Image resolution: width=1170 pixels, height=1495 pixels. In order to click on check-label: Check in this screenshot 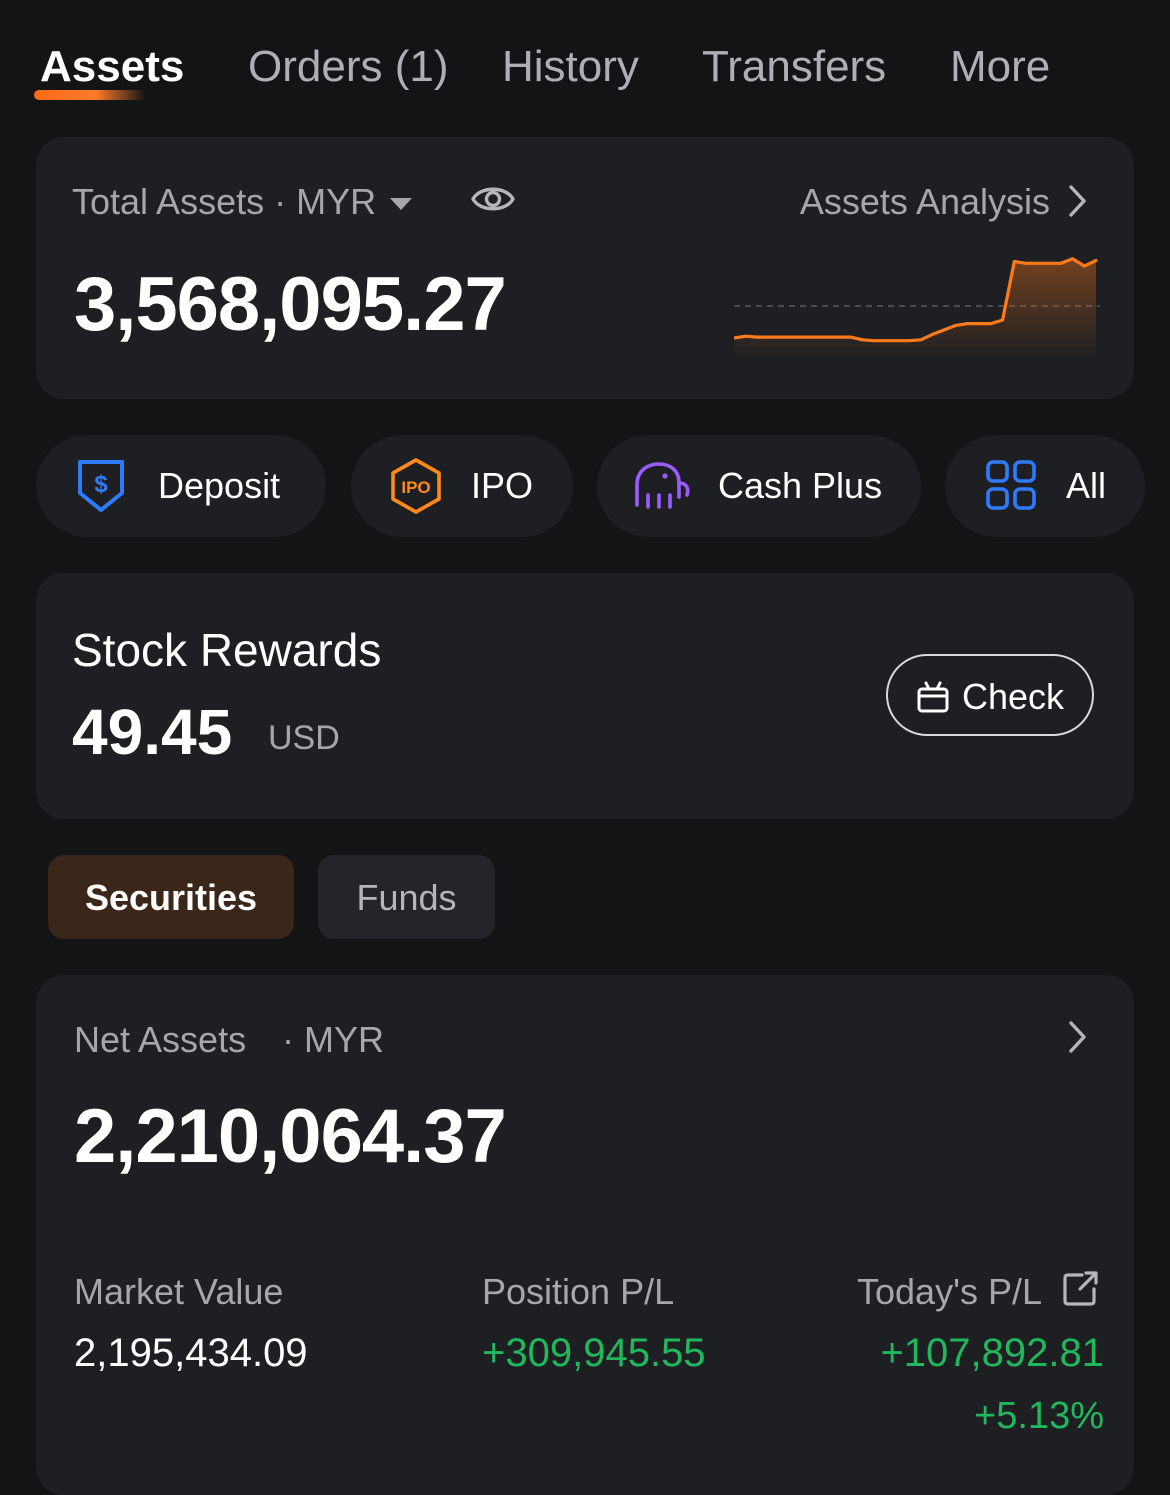, I will do `click(1013, 696)`.